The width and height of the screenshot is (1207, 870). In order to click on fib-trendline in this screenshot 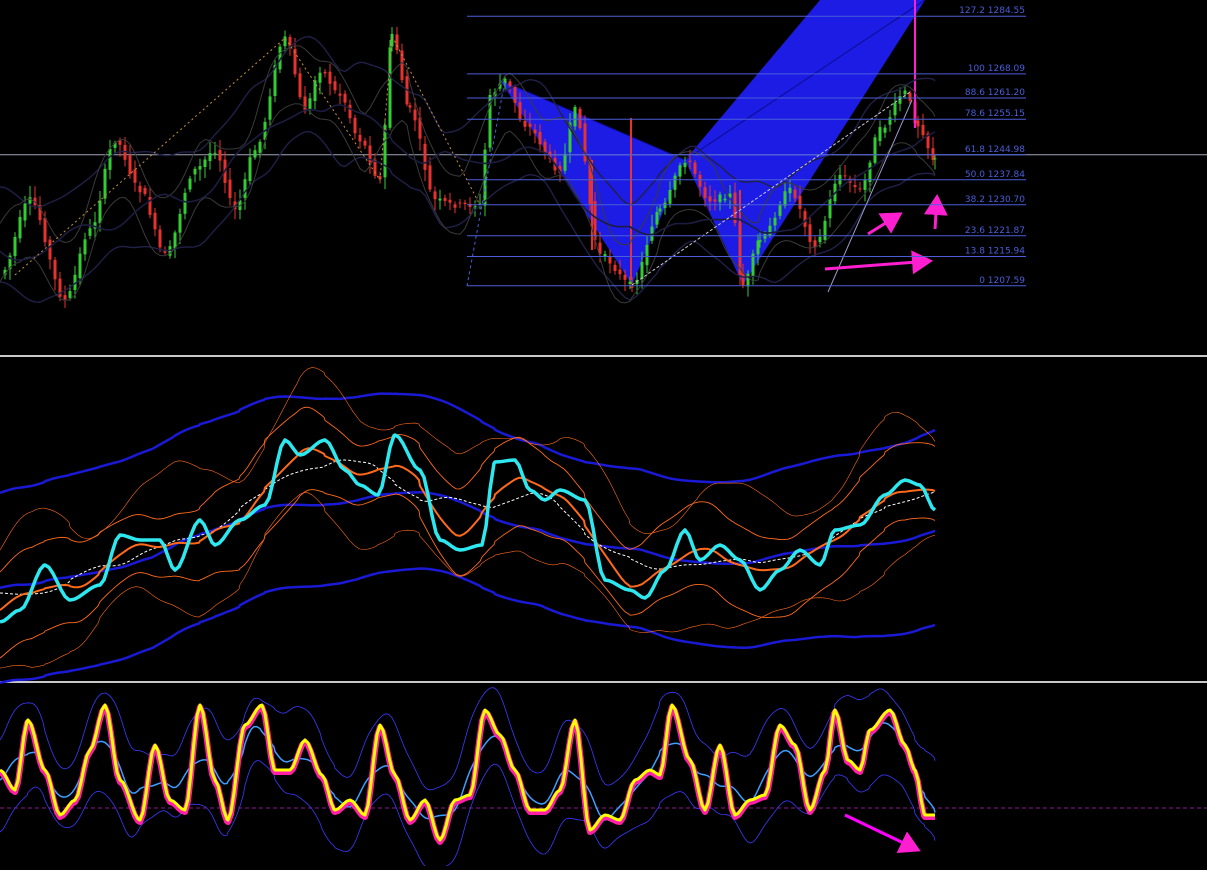, I will do `click(486, 183)`.